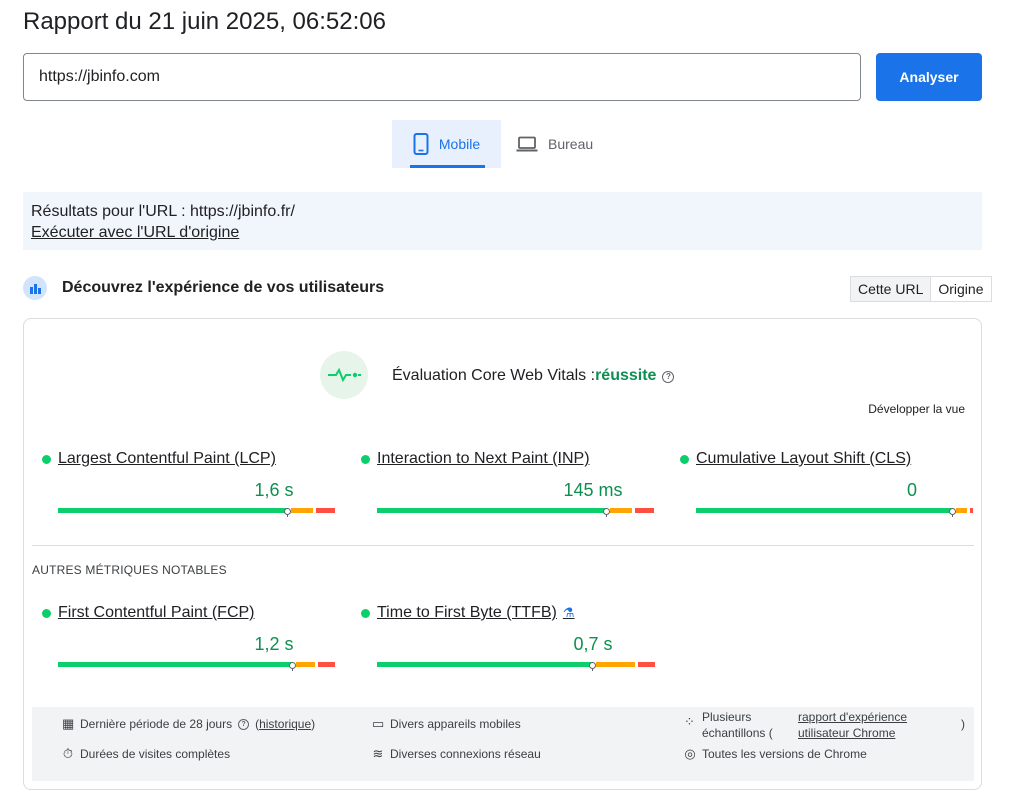 The height and width of the screenshot is (805, 1027). I want to click on devices-item: ▭ Divers appareils mobiles, so click(446, 724).